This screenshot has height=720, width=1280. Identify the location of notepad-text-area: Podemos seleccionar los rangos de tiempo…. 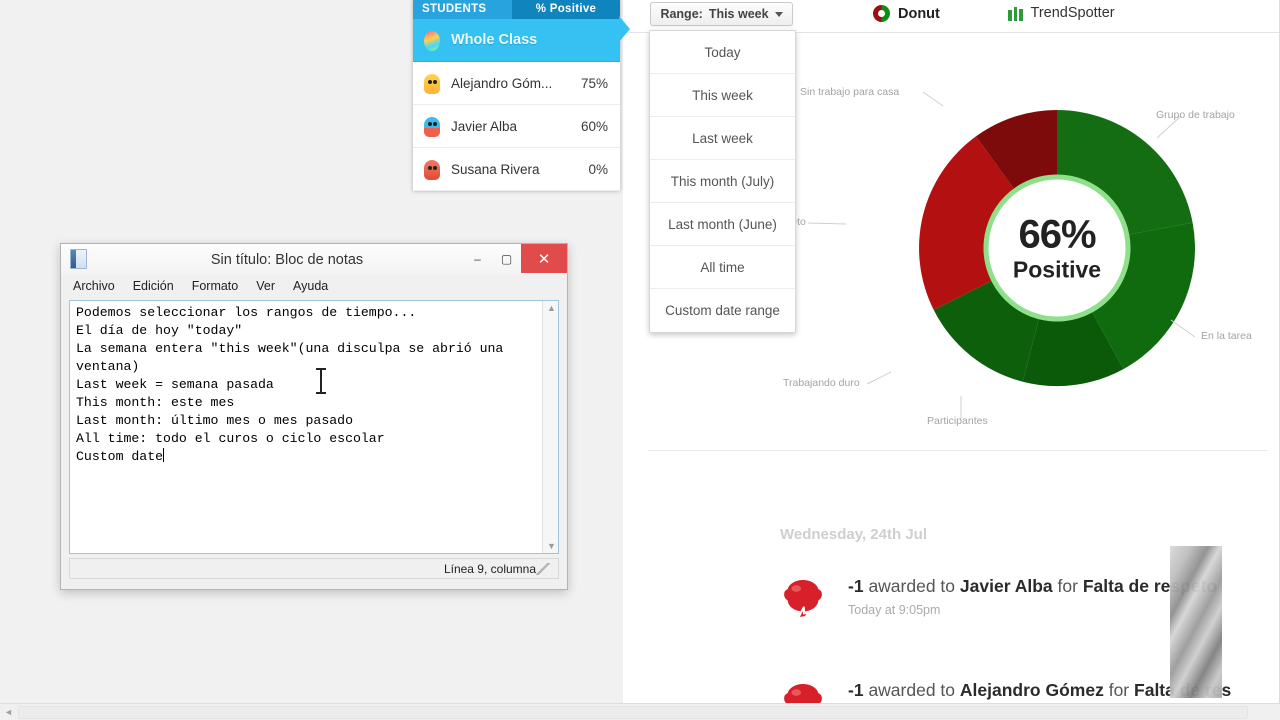
(314, 427).